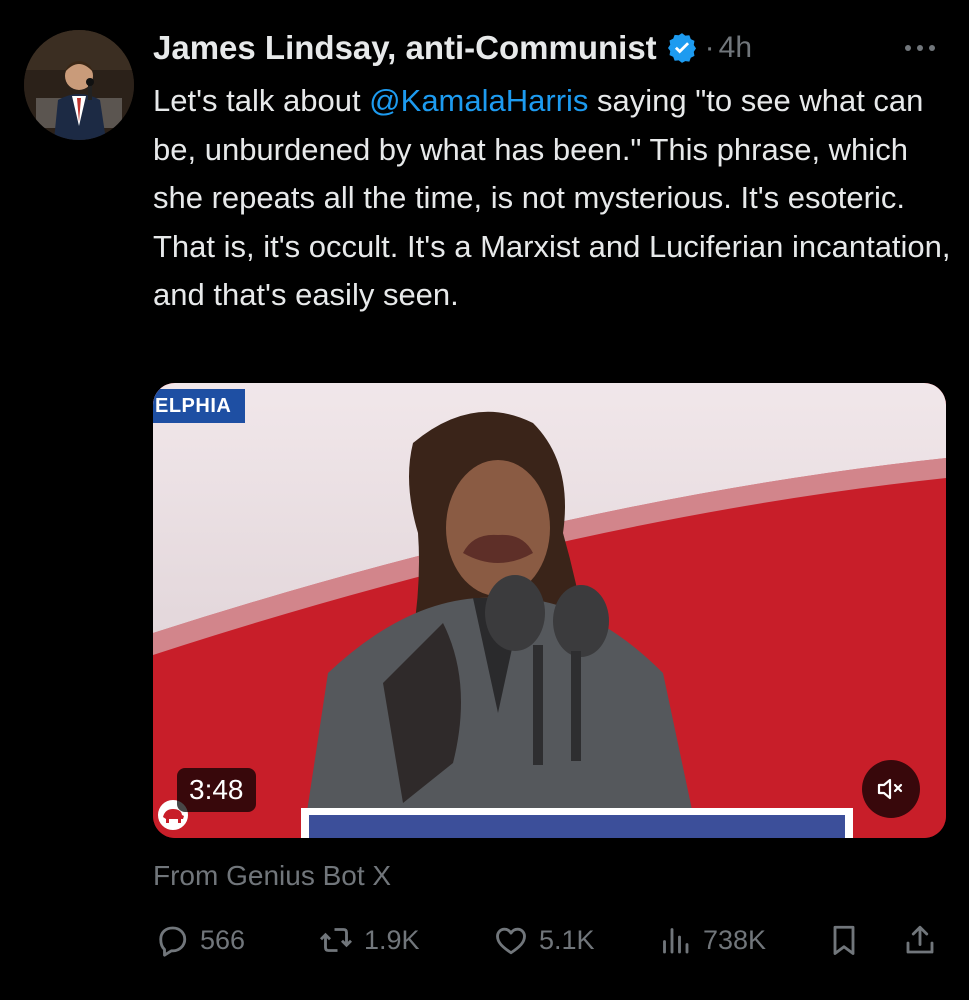 The height and width of the screenshot is (1000, 969). What do you see at coordinates (735, 48) in the screenshot?
I see `timestamp: 4h` at bounding box center [735, 48].